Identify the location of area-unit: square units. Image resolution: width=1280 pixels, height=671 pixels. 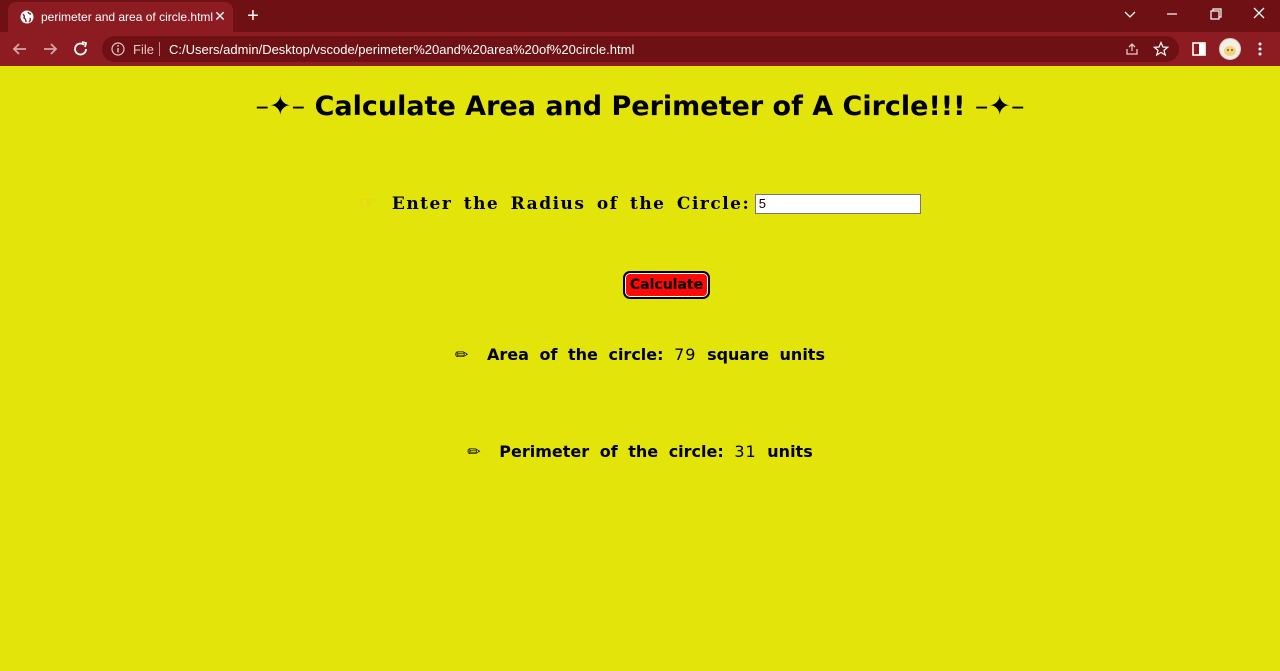
(766, 354).